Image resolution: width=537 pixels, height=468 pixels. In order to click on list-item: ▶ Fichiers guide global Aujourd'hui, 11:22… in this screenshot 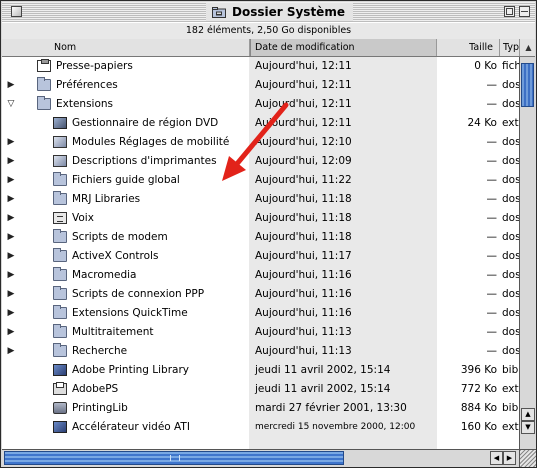, I will do `click(260, 180)`.